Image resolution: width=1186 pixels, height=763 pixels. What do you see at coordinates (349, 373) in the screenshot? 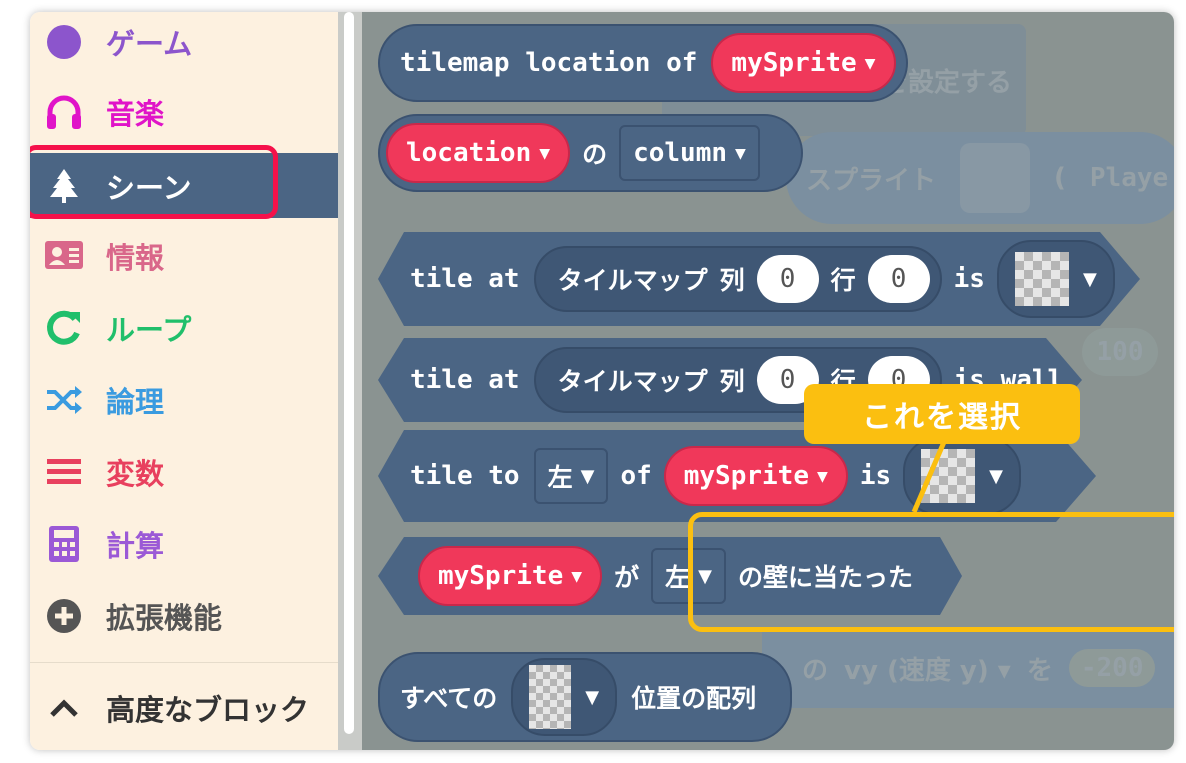
I see `scrollbar-thumb` at bounding box center [349, 373].